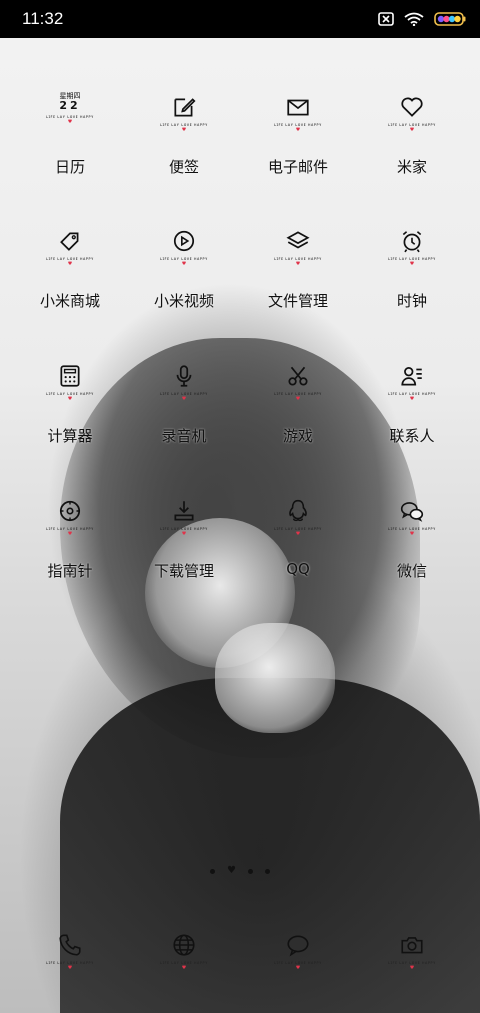 The height and width of the screenshot is (1013, 480). I want to click on alarm-clock-icon, so click(412, 242).